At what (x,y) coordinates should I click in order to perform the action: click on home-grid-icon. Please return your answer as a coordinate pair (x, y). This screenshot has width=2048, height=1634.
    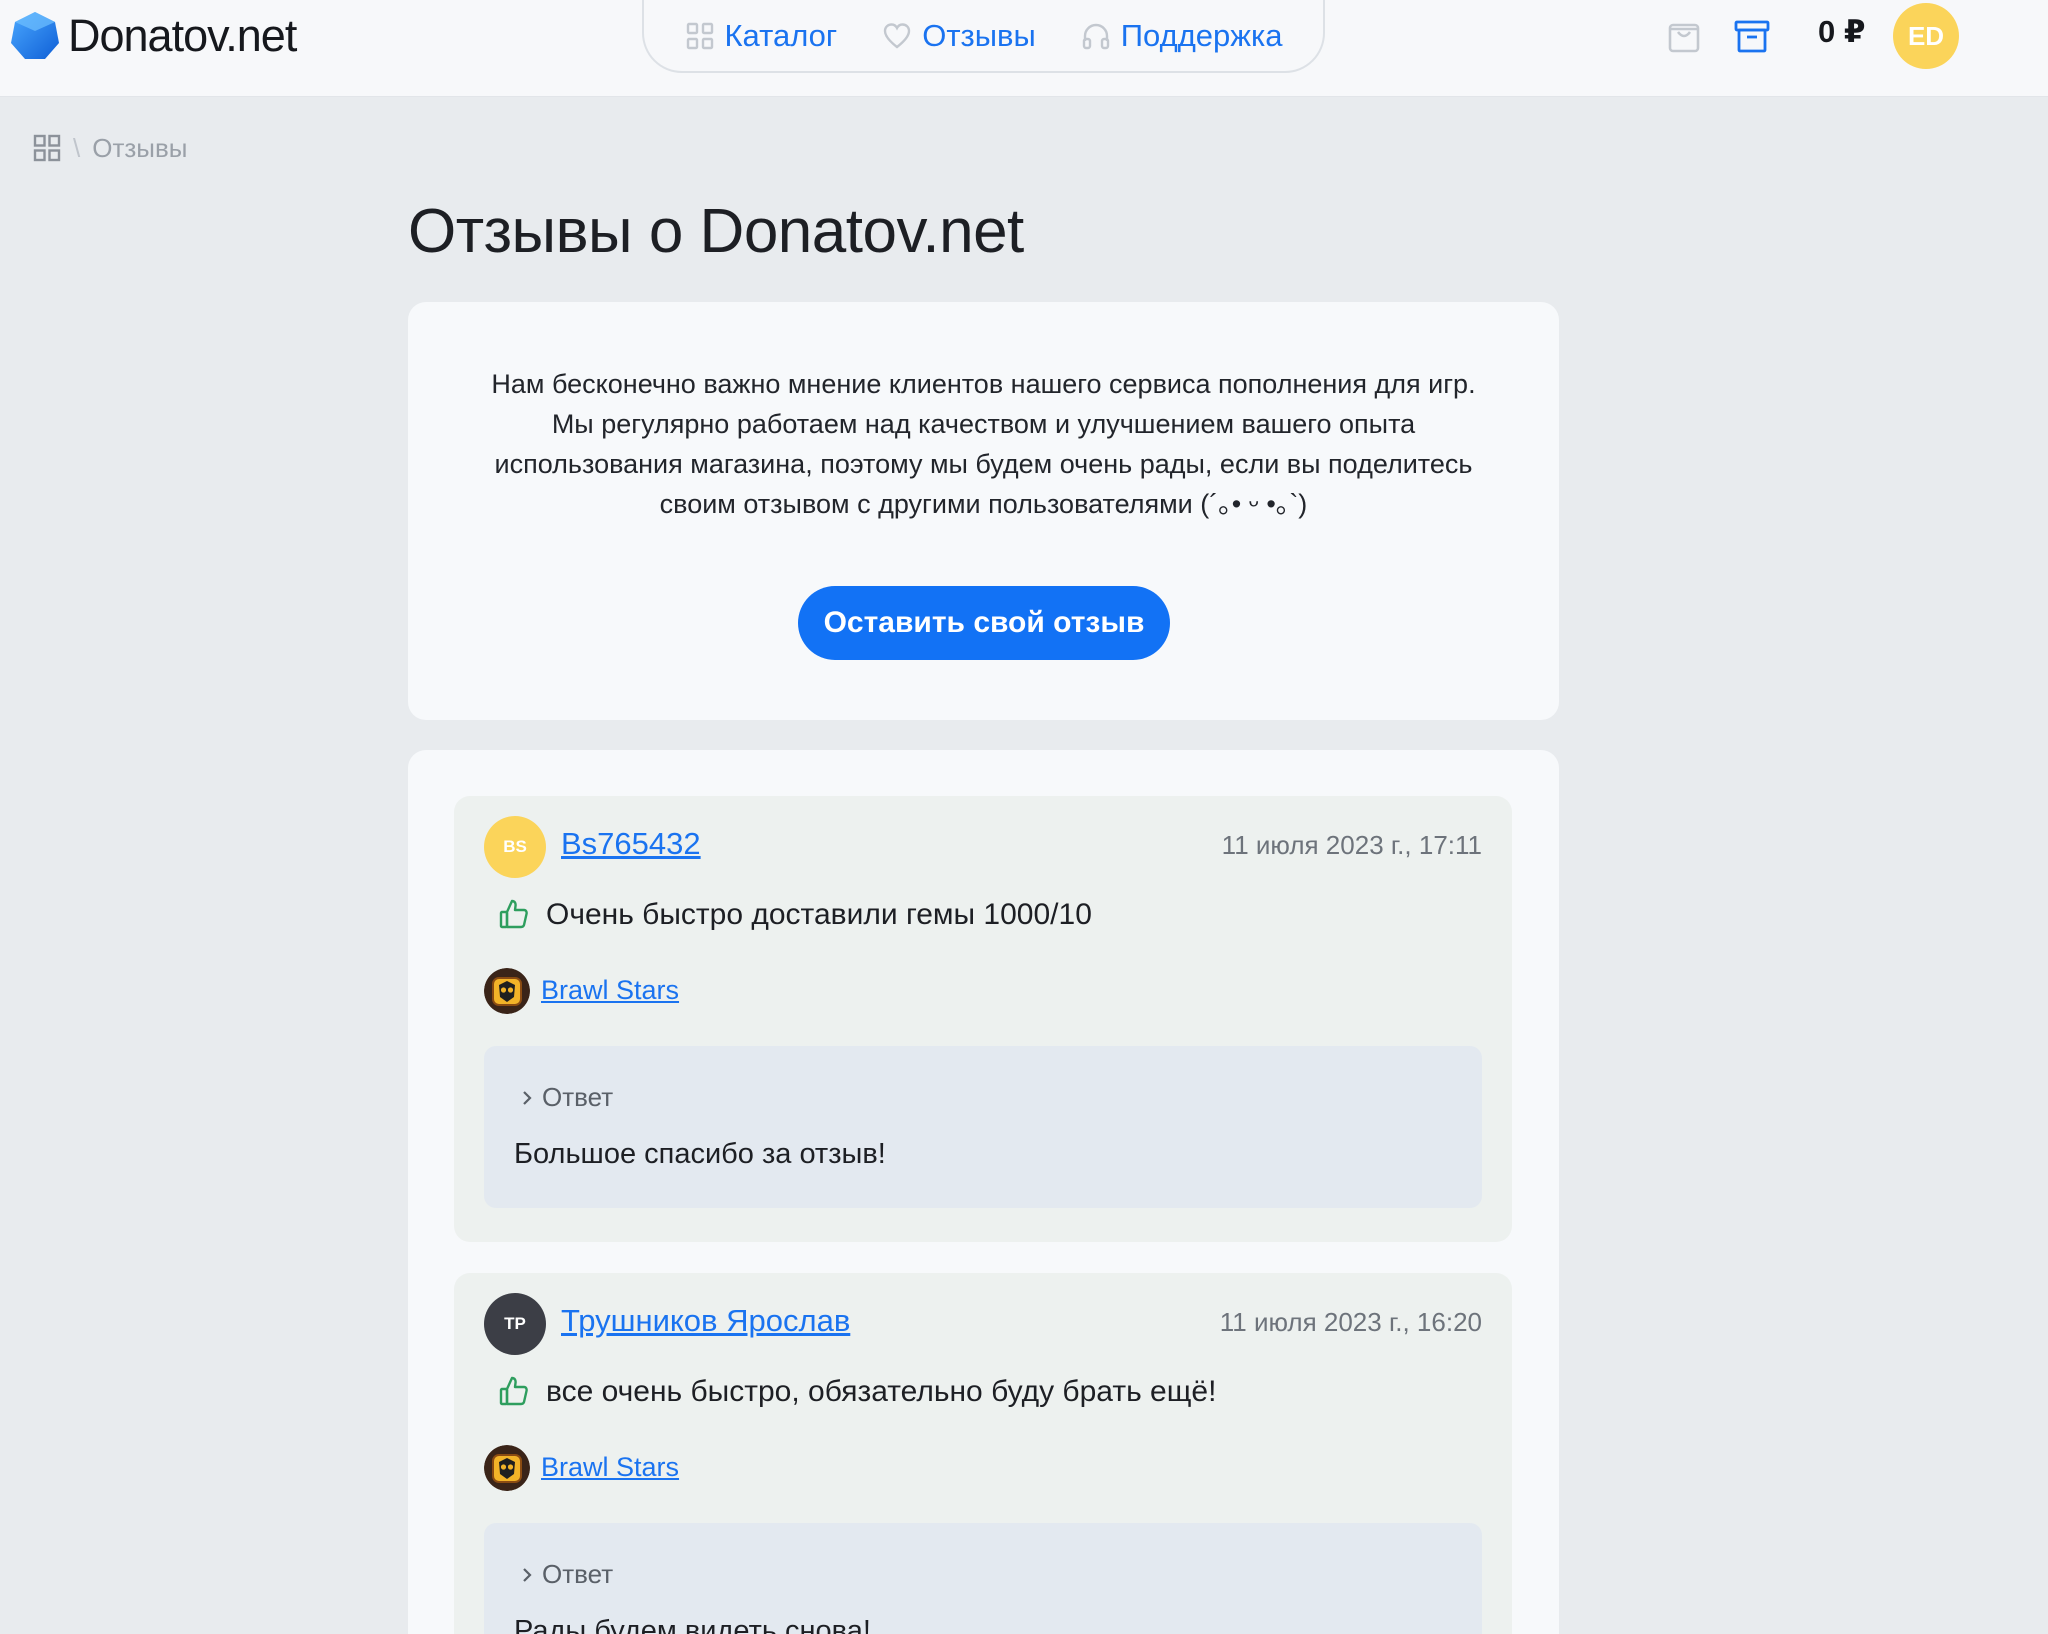
    Looking at the image, I should click on (47, 148).